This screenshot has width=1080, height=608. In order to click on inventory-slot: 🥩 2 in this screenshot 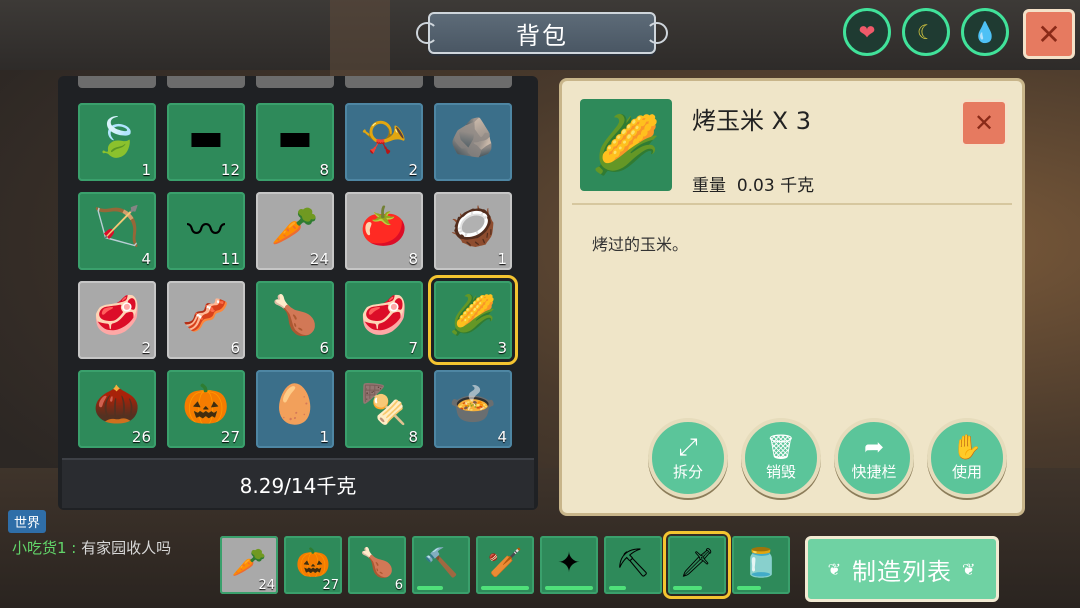, I will do `click(117, 320)`.